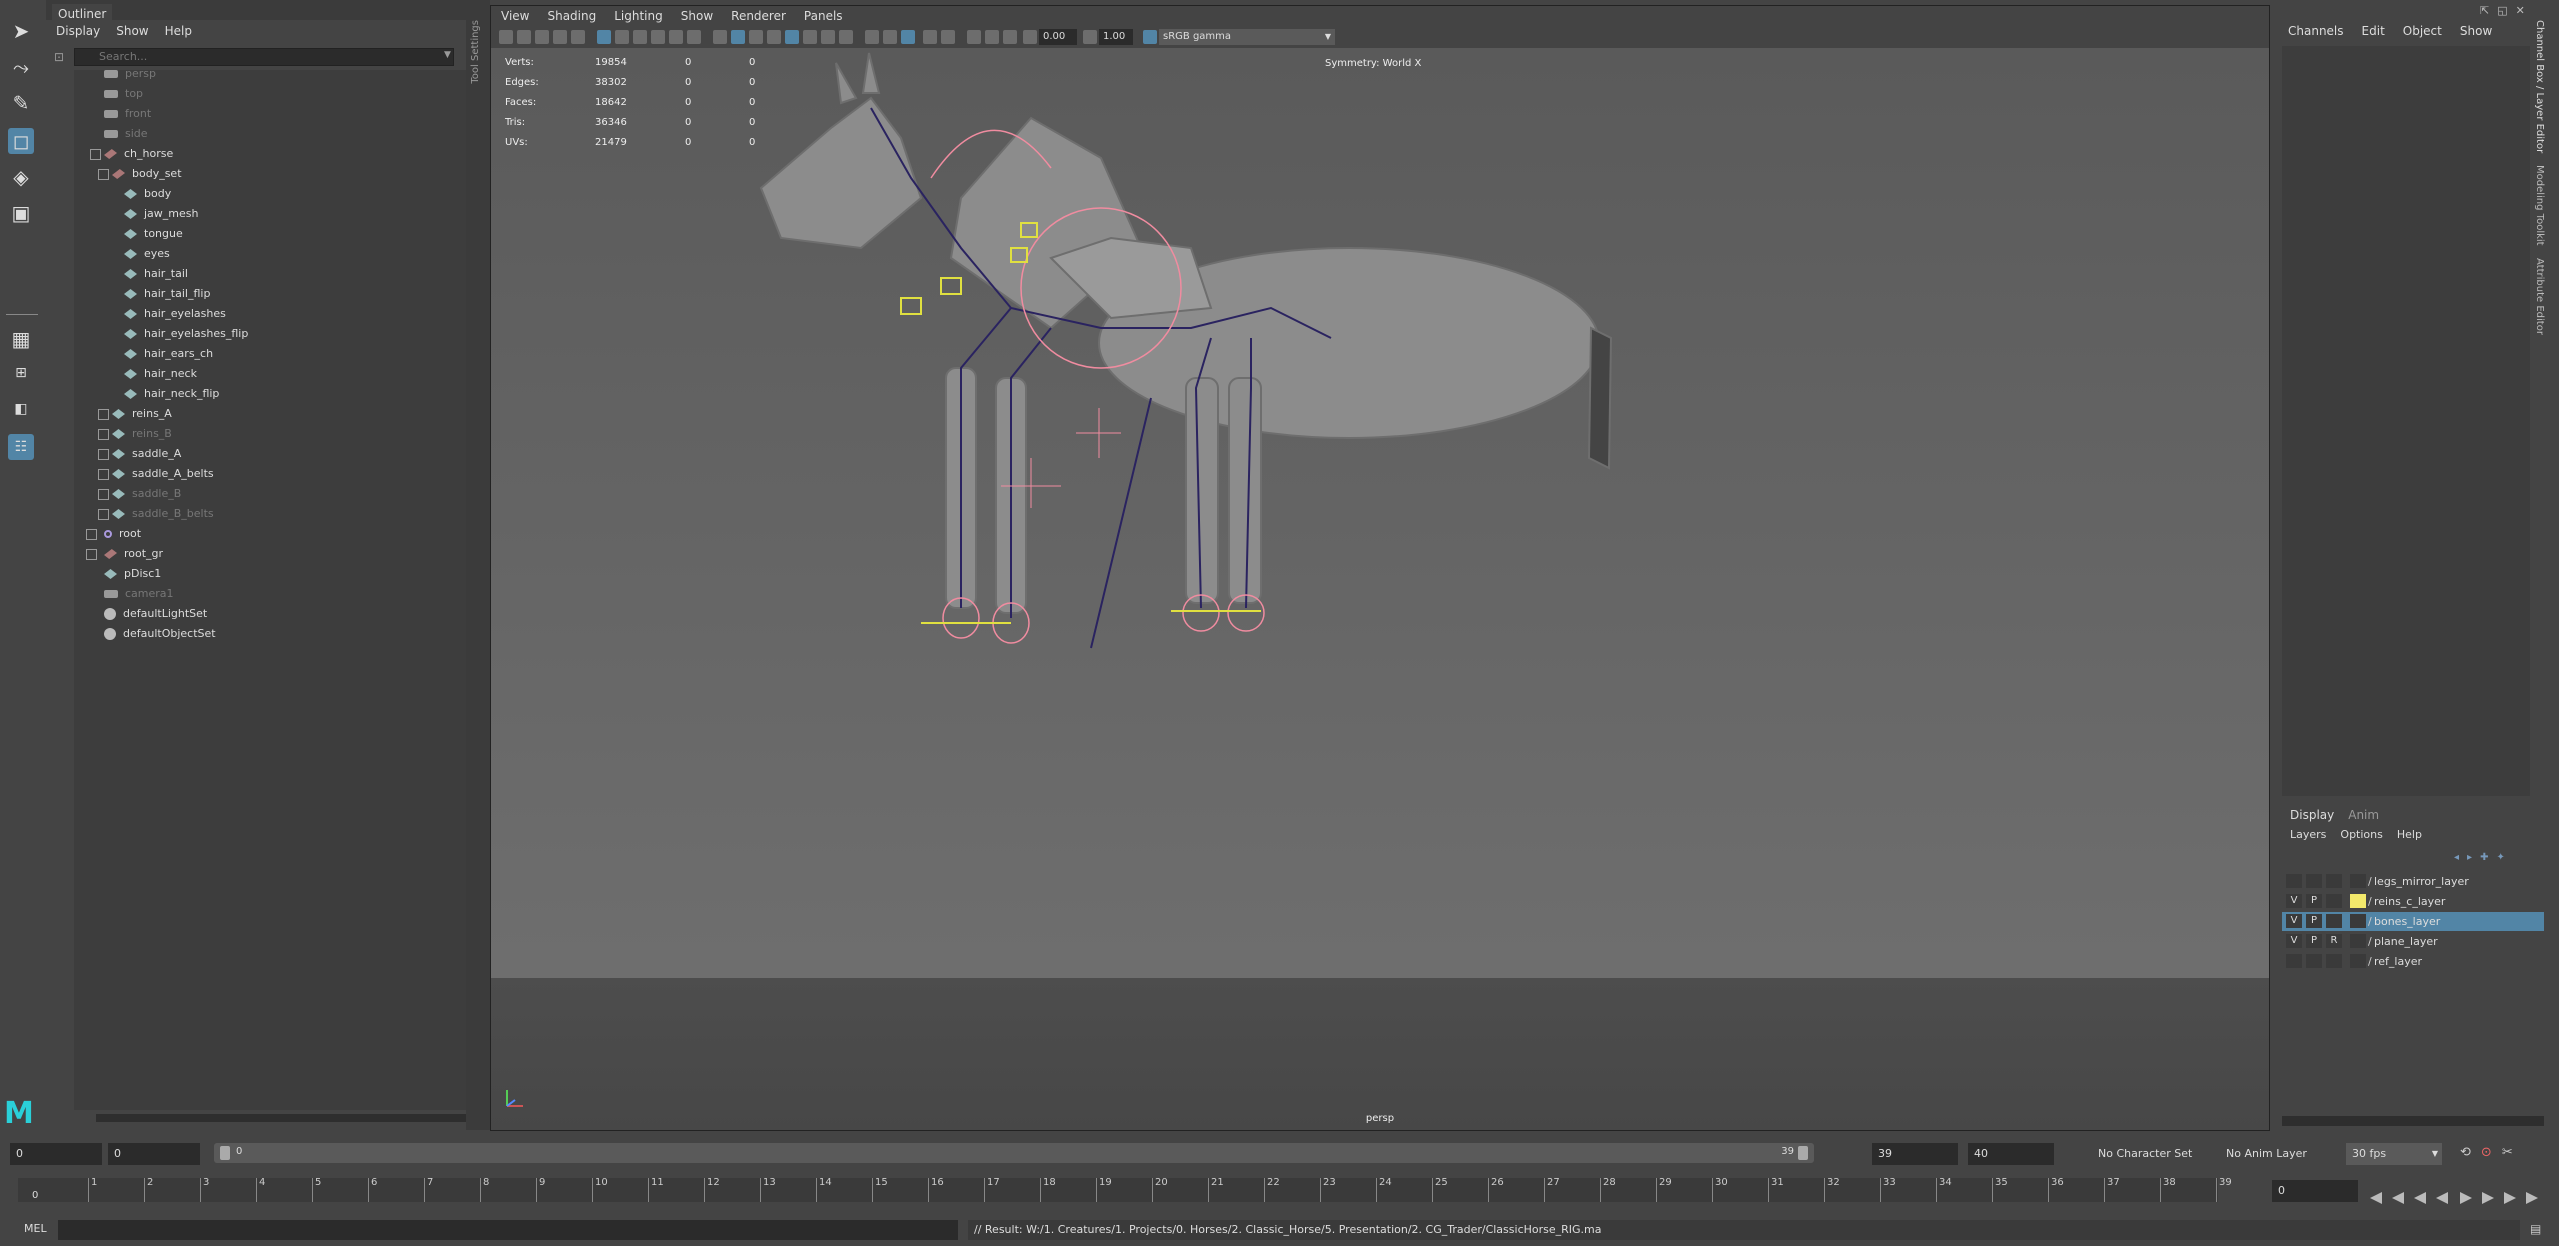 The image size is (2559, 1246). What do you see at coordinates (2500, 857) in the screenshot?
I see `new-layer-selected-icon: ✦` at bounding box center [2500, 857].